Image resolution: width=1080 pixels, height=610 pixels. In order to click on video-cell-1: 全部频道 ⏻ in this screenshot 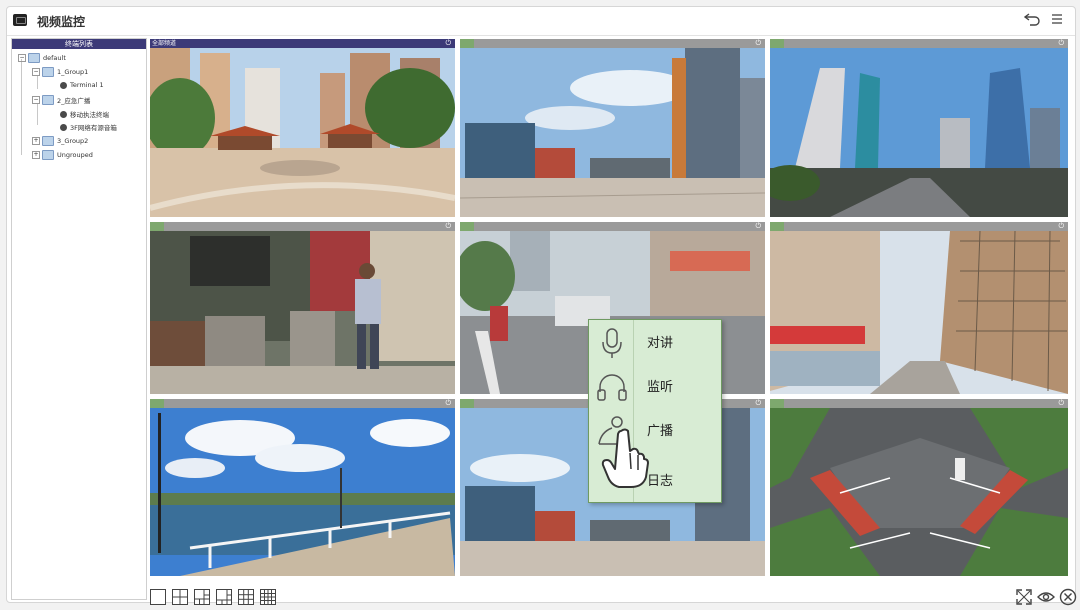, I will do `click(302, 128)`.